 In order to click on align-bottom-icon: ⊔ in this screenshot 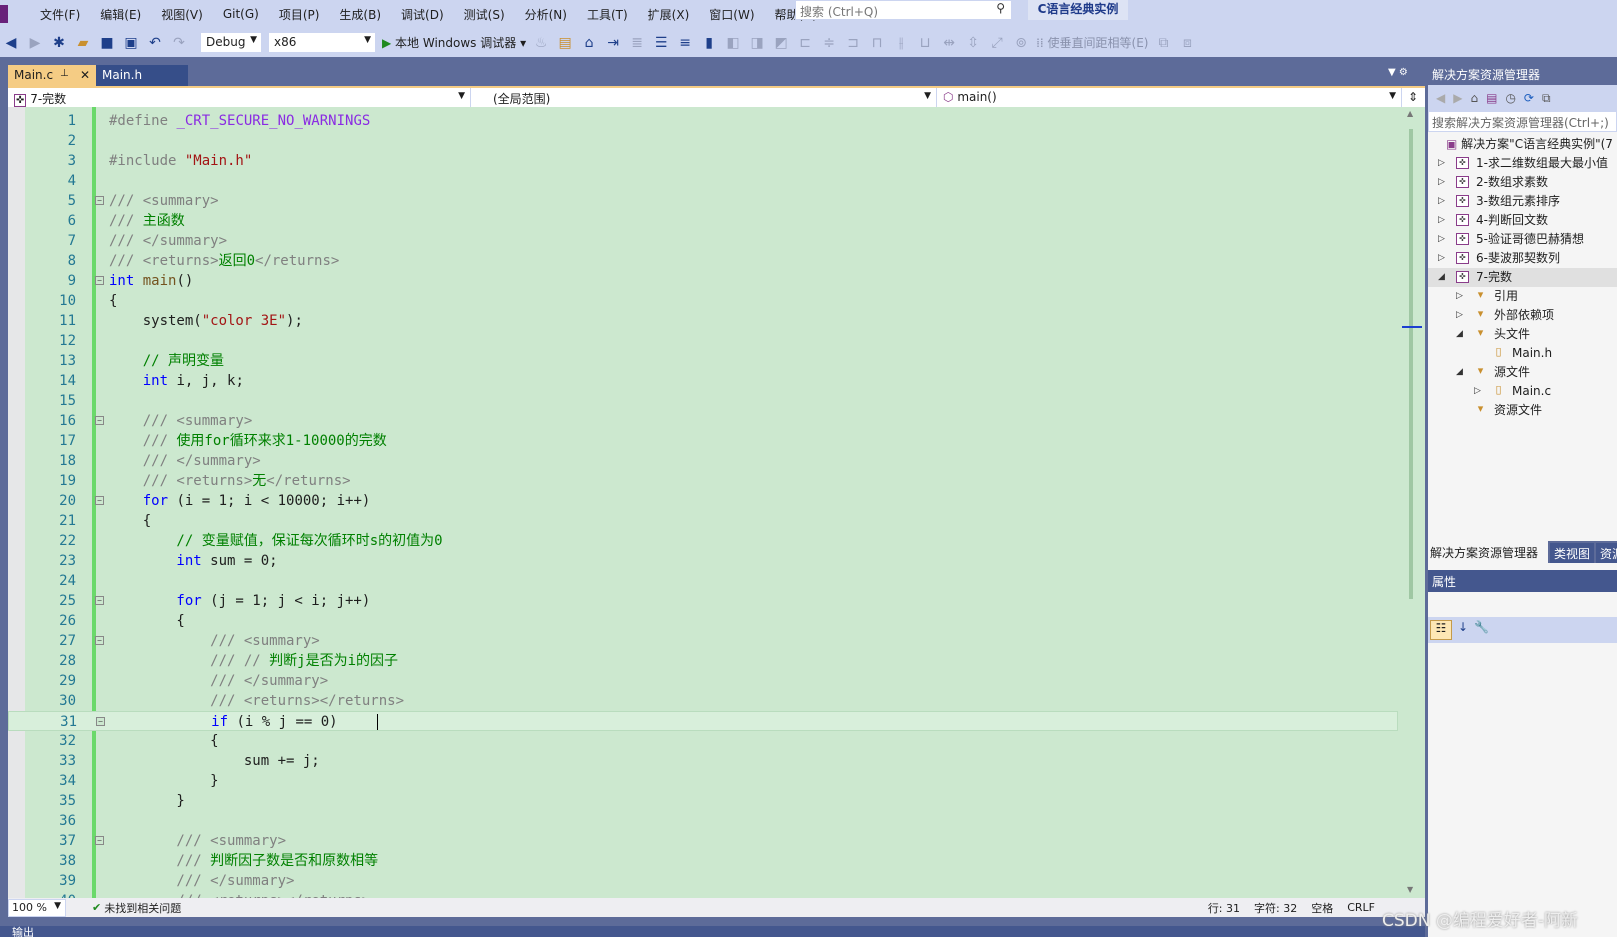, I will do `click(925, 43)`.